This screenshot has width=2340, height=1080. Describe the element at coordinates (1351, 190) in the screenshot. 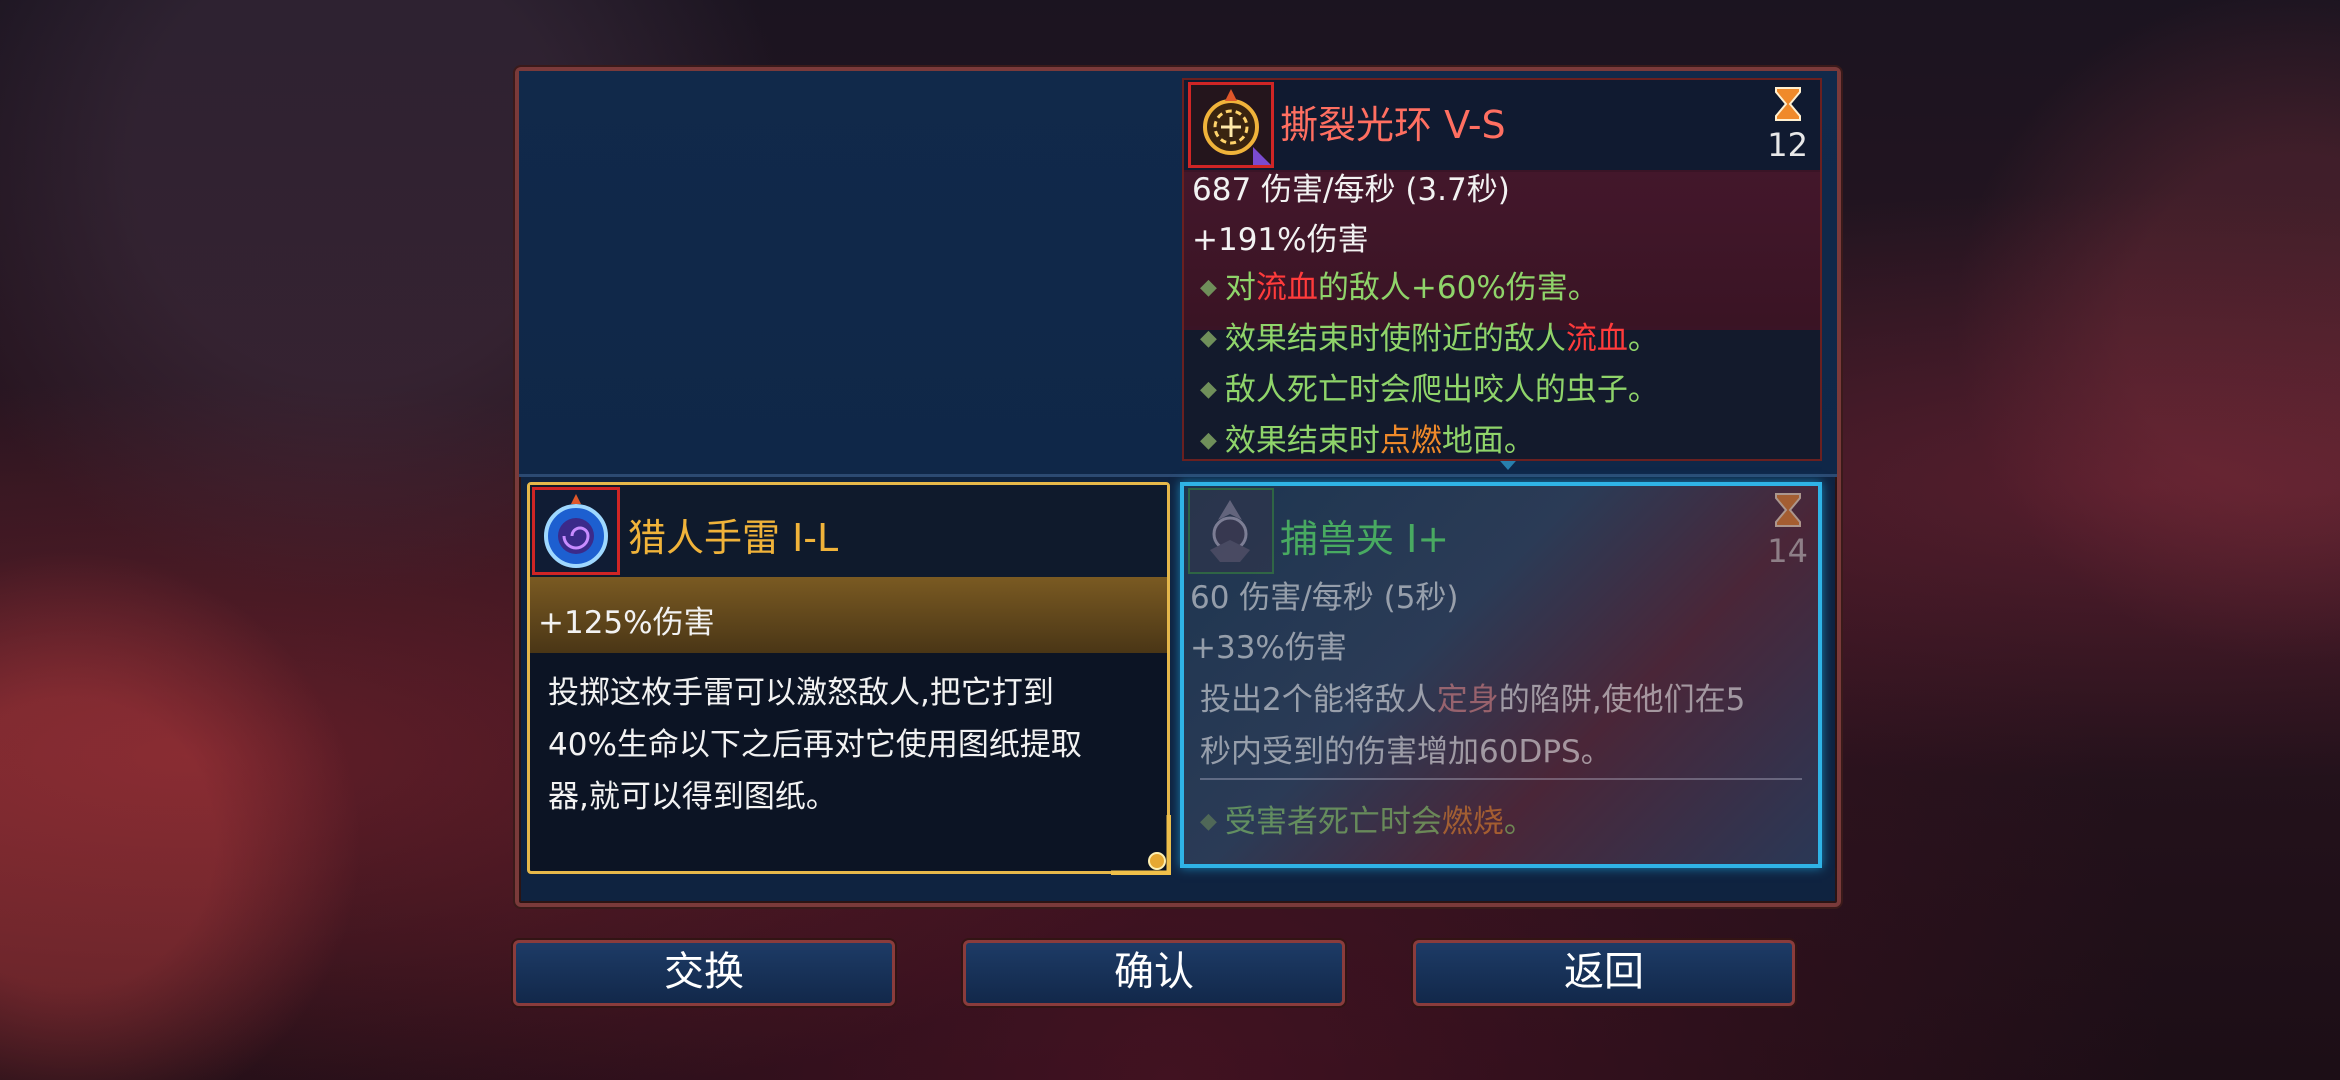

I see `dps-line: 687 伤害/每秒 (3.7秒)` at that location.